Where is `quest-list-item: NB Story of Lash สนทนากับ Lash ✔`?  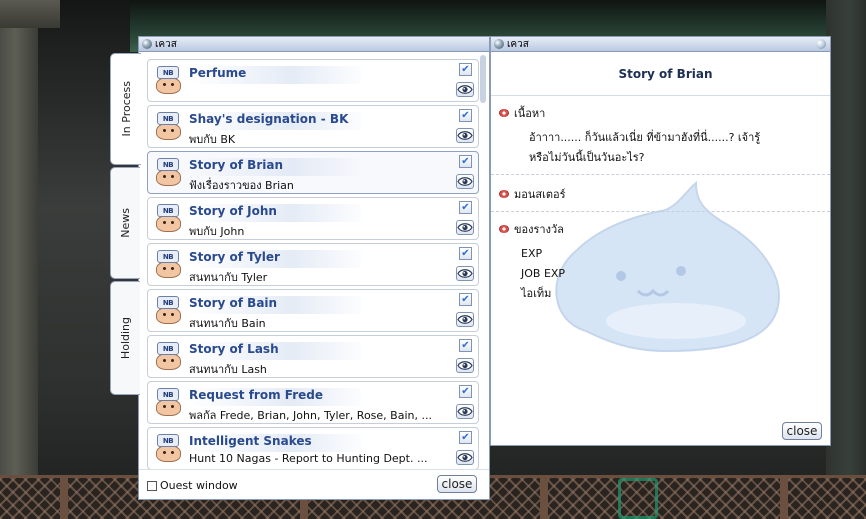 quest-list-item: NB Story of Lash สนทนากับ Lash ✔ is located at coordinates (313, 356).